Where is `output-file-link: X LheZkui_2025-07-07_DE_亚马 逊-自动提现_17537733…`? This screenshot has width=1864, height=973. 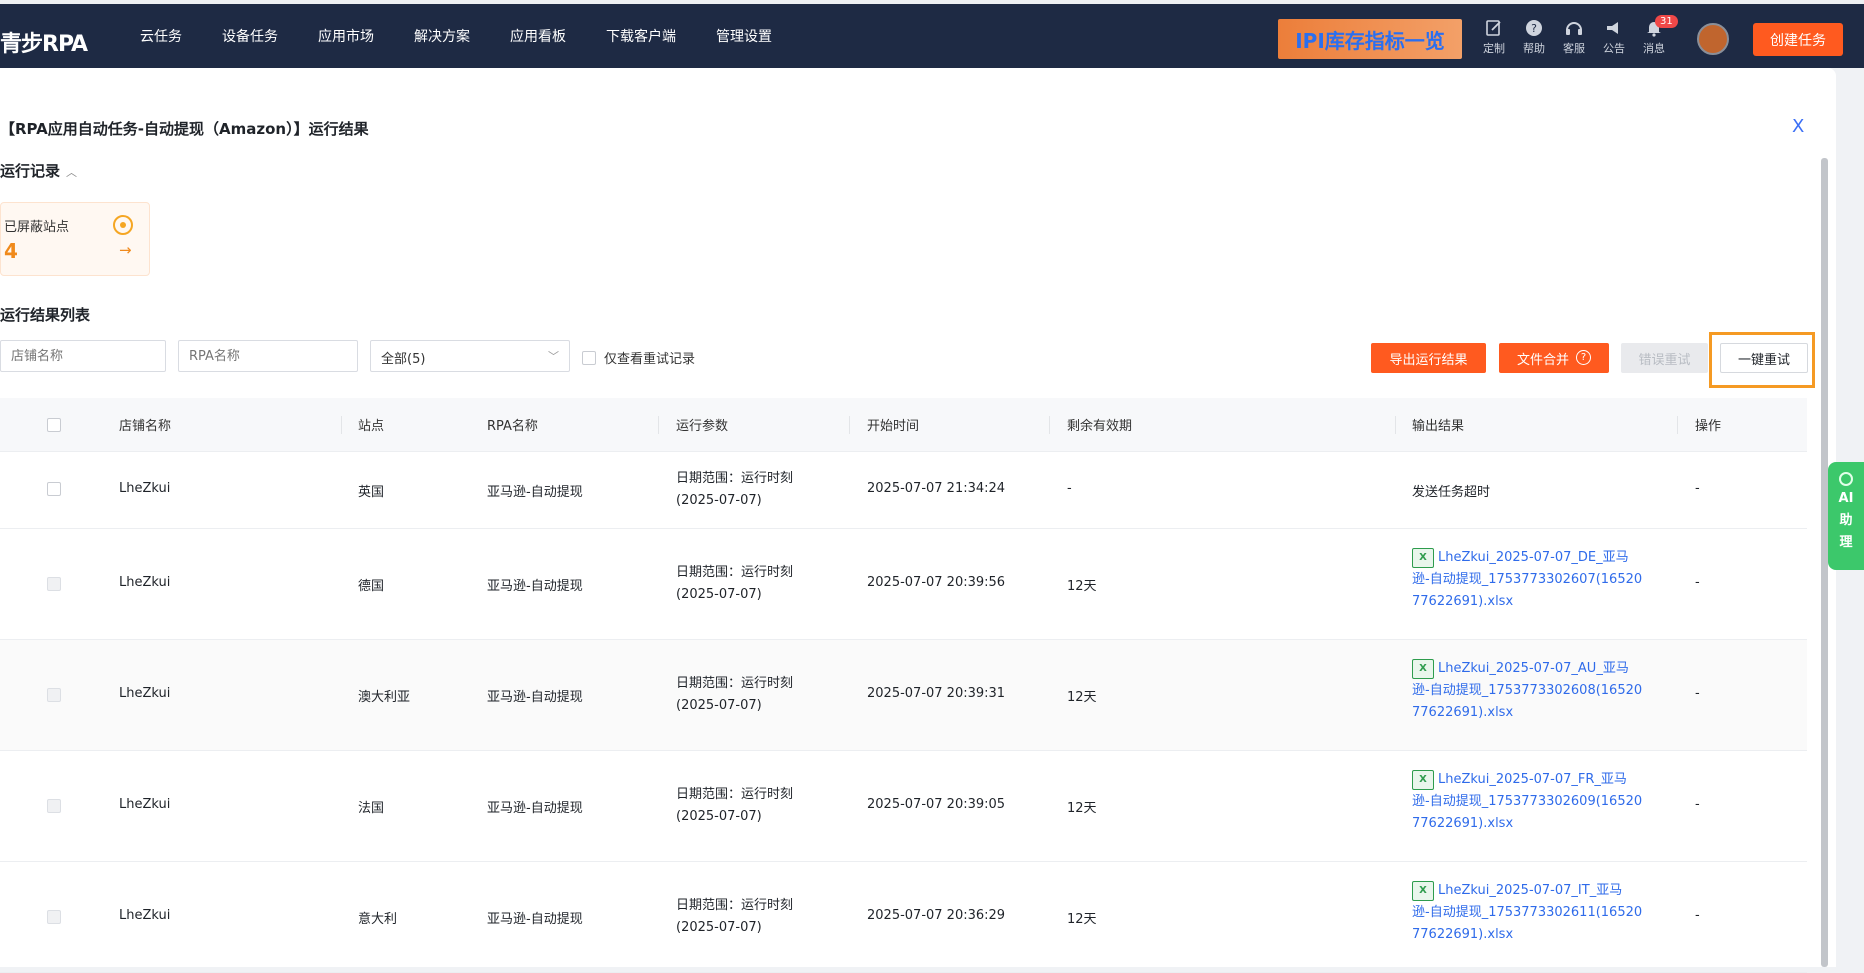
output-file-link: X LheZkui_2025-07-07_DE_亚马 逊-自动提现_17537733… is located at coordinates (1537, 580).